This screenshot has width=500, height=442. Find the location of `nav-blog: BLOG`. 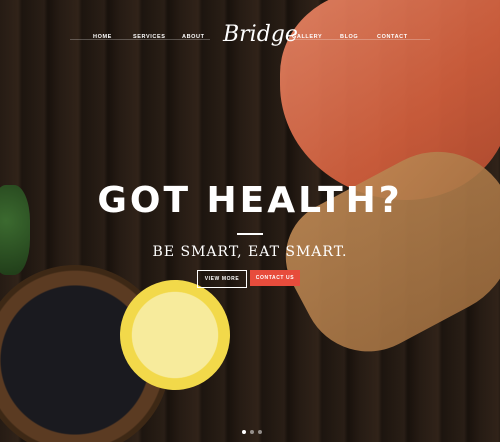

nav-blog: BLOG is located at coordinates (349, 37).